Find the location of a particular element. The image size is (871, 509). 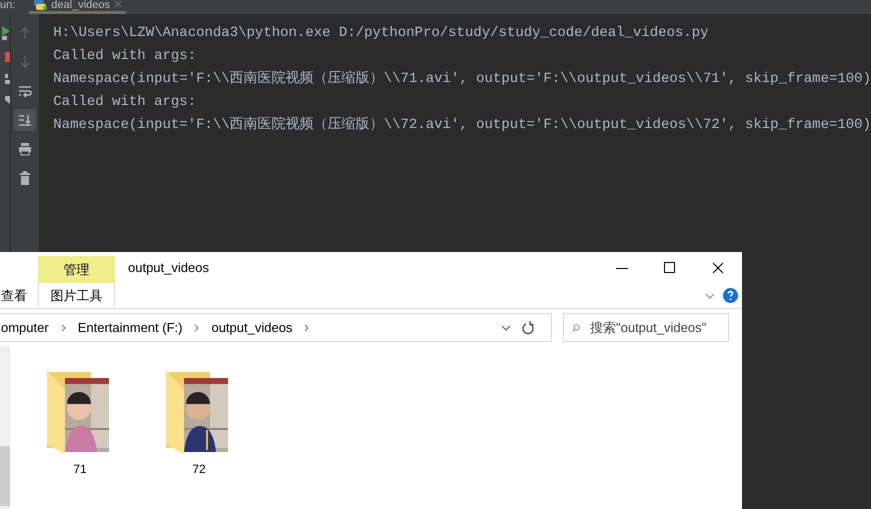

help-icon is located at coordinates (730, 295).